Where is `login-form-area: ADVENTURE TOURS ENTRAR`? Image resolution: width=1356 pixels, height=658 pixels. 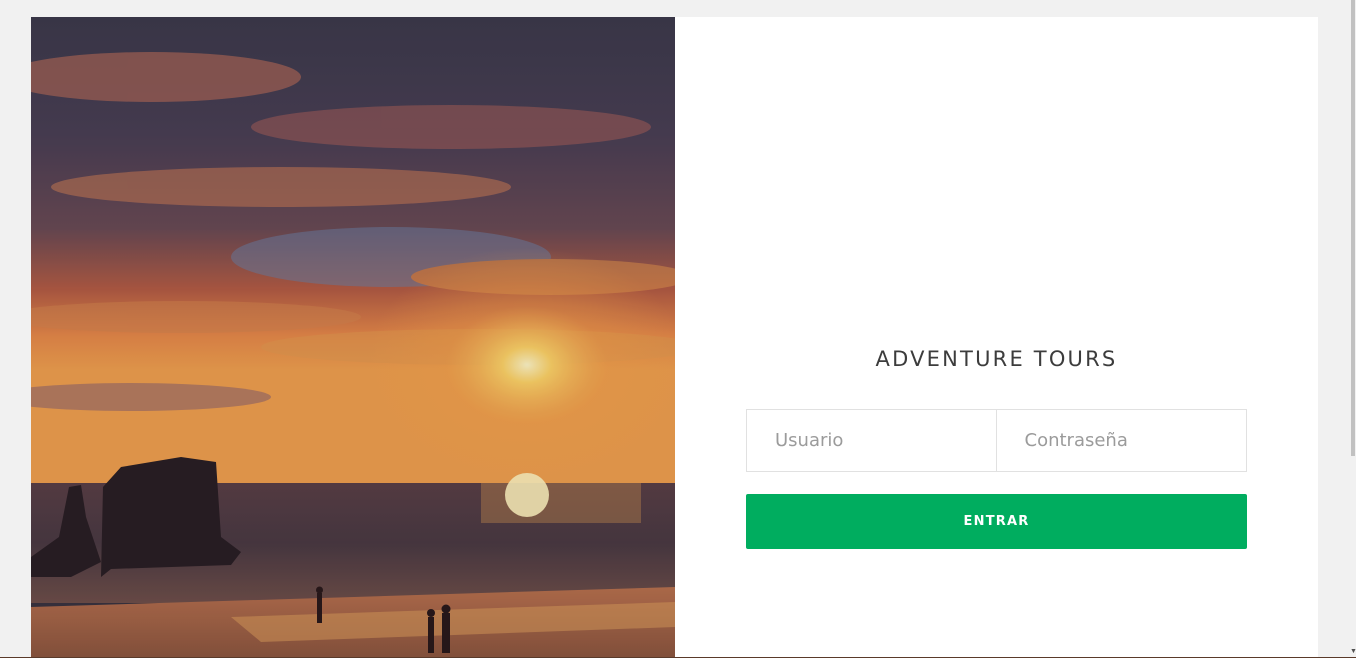
login-form-area: ADVENTURE TOURS ENTRAR is located at coordinates (996, 448).